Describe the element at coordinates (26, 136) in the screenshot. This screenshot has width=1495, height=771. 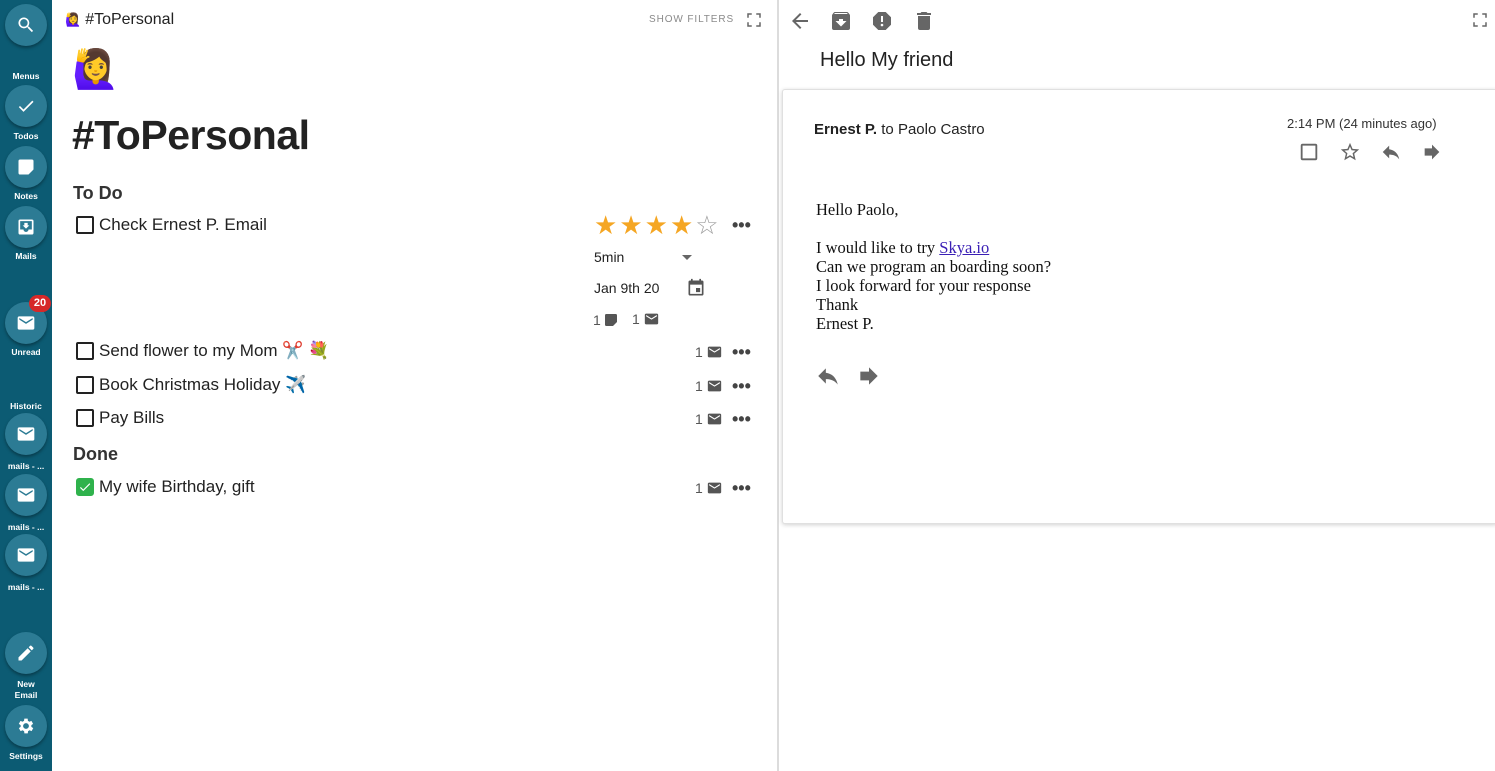
I see `todos-label: Todos` at that location.